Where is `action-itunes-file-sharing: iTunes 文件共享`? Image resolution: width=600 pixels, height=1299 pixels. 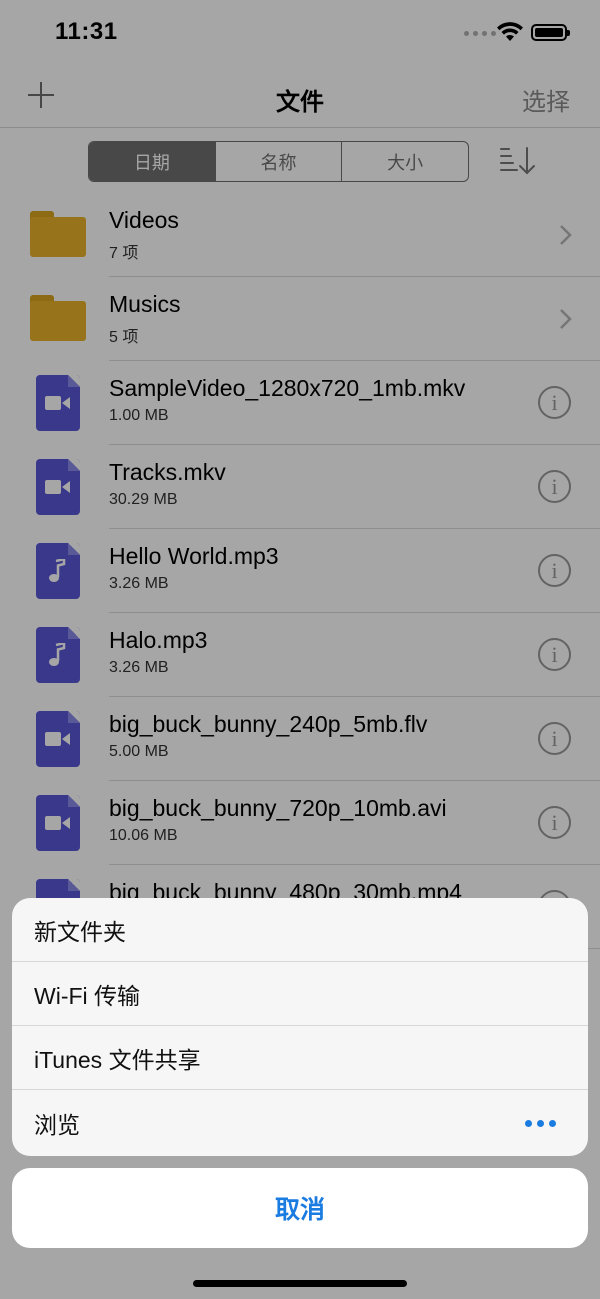
action-itunes-file-sharing: iTunes 文件共享 is located at coordinates (300, 1058).